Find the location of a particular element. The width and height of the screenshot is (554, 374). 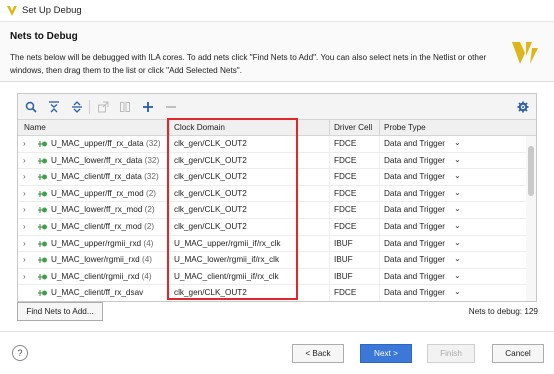

scrollbar-thumb is located at coordinates (531, 171).